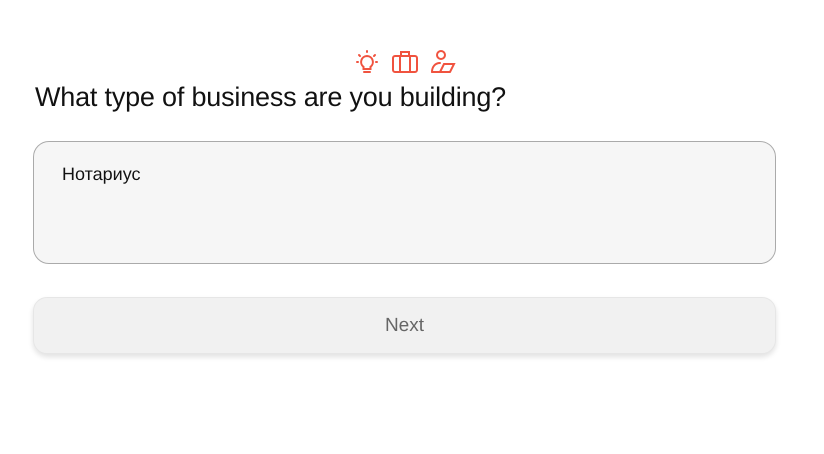 The height and width of the screenshot is (454, 824). What do you see at coordinates (442, 62) in the screenshot?
I see `person-laptop-icon` at bounding box center [442, 62].